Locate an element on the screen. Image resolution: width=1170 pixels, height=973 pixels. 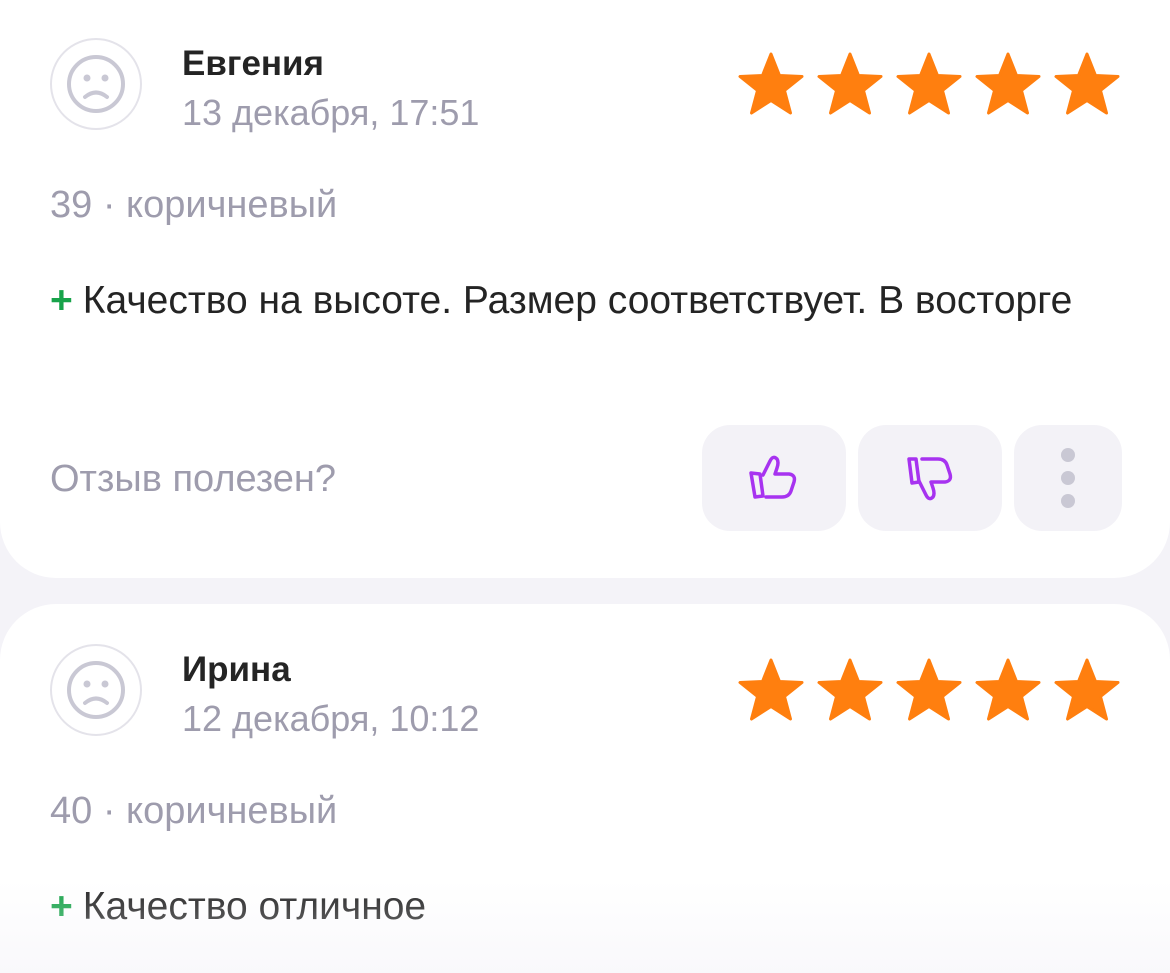
author-name: Ирина is located at coordinates (236, 669).